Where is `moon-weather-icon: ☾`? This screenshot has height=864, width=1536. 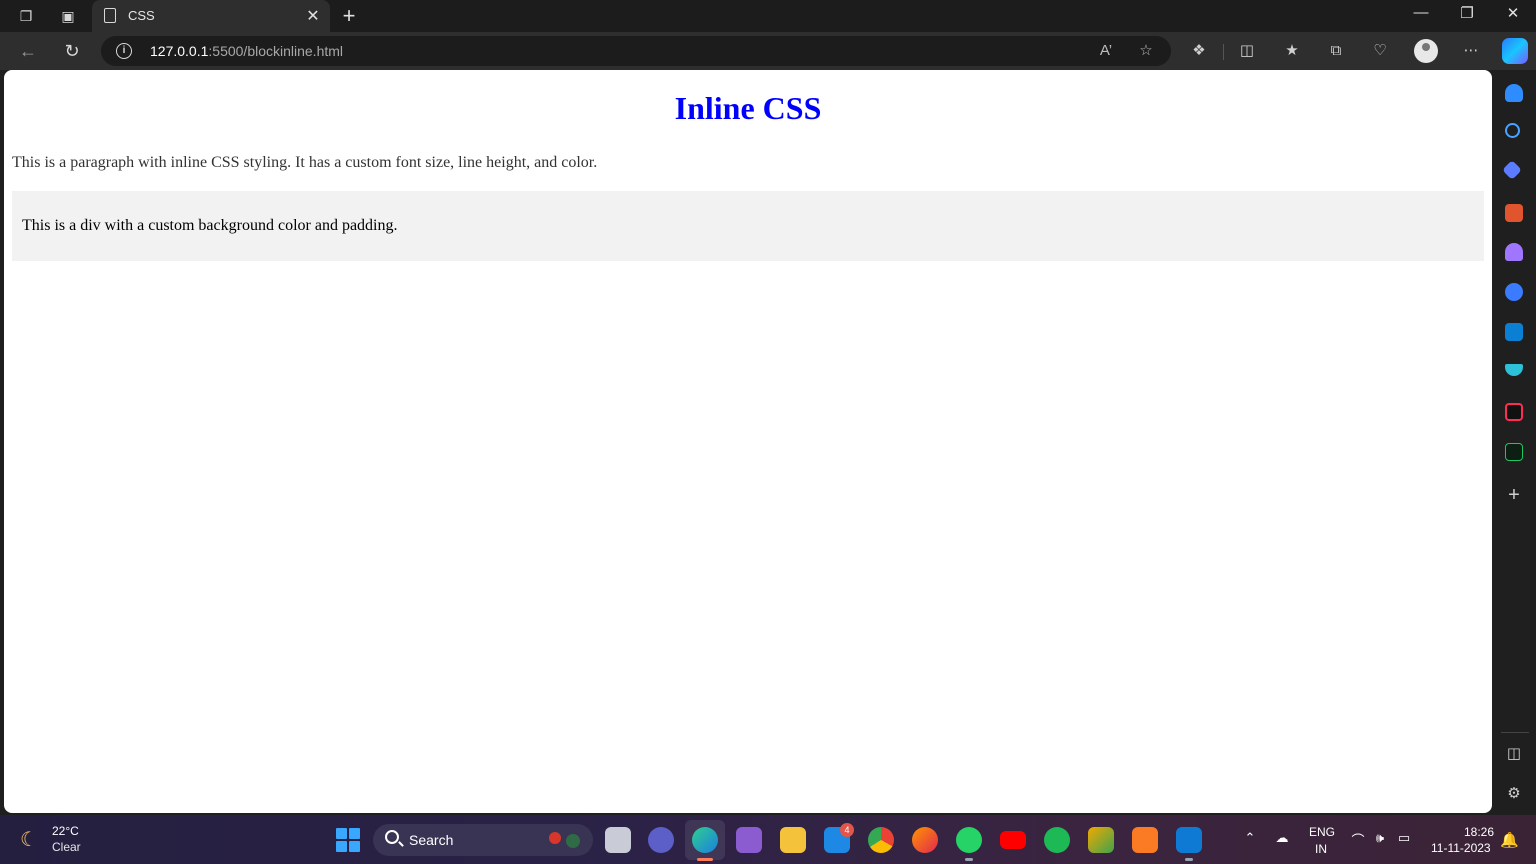
moon-weather-icon: ☾ is located at coordinates (29, 839).